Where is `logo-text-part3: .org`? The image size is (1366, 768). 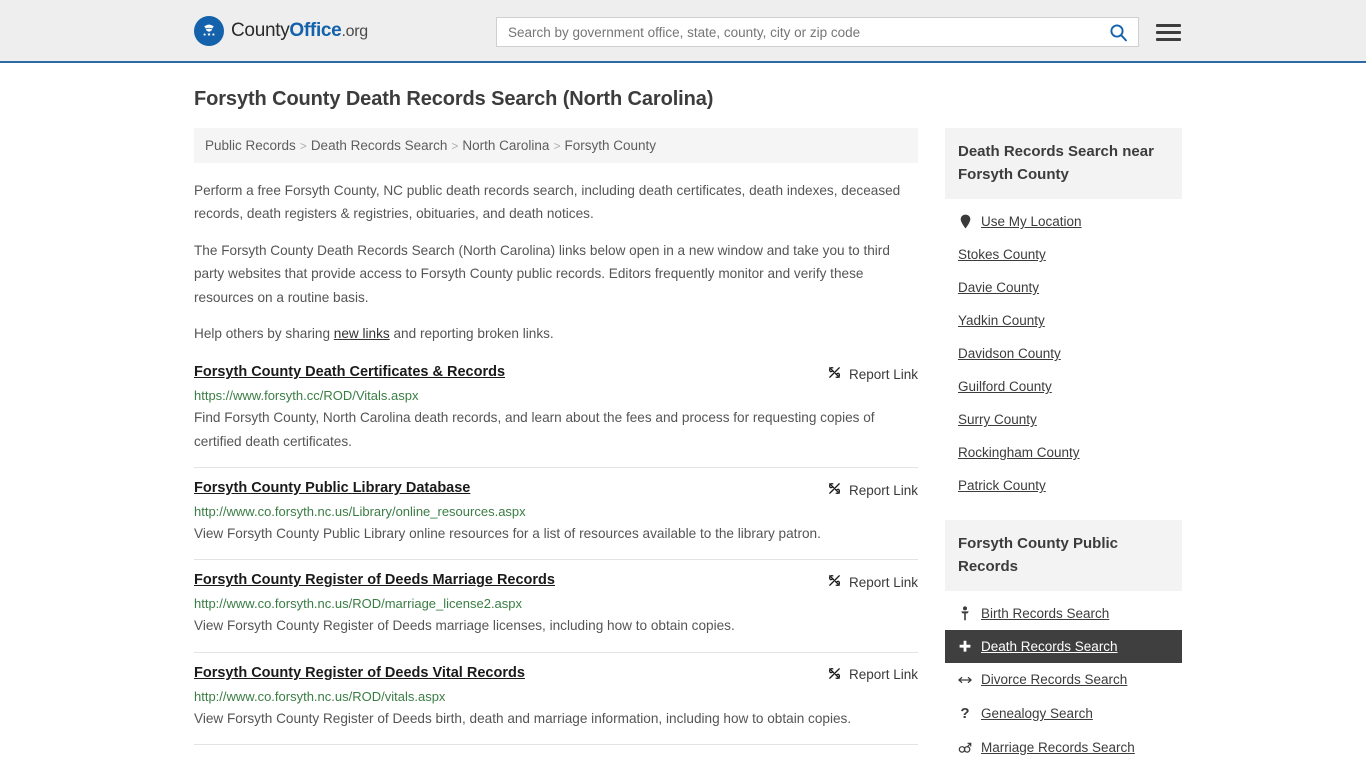
logo-text-part3: .org is located at coordinates (354, 31).